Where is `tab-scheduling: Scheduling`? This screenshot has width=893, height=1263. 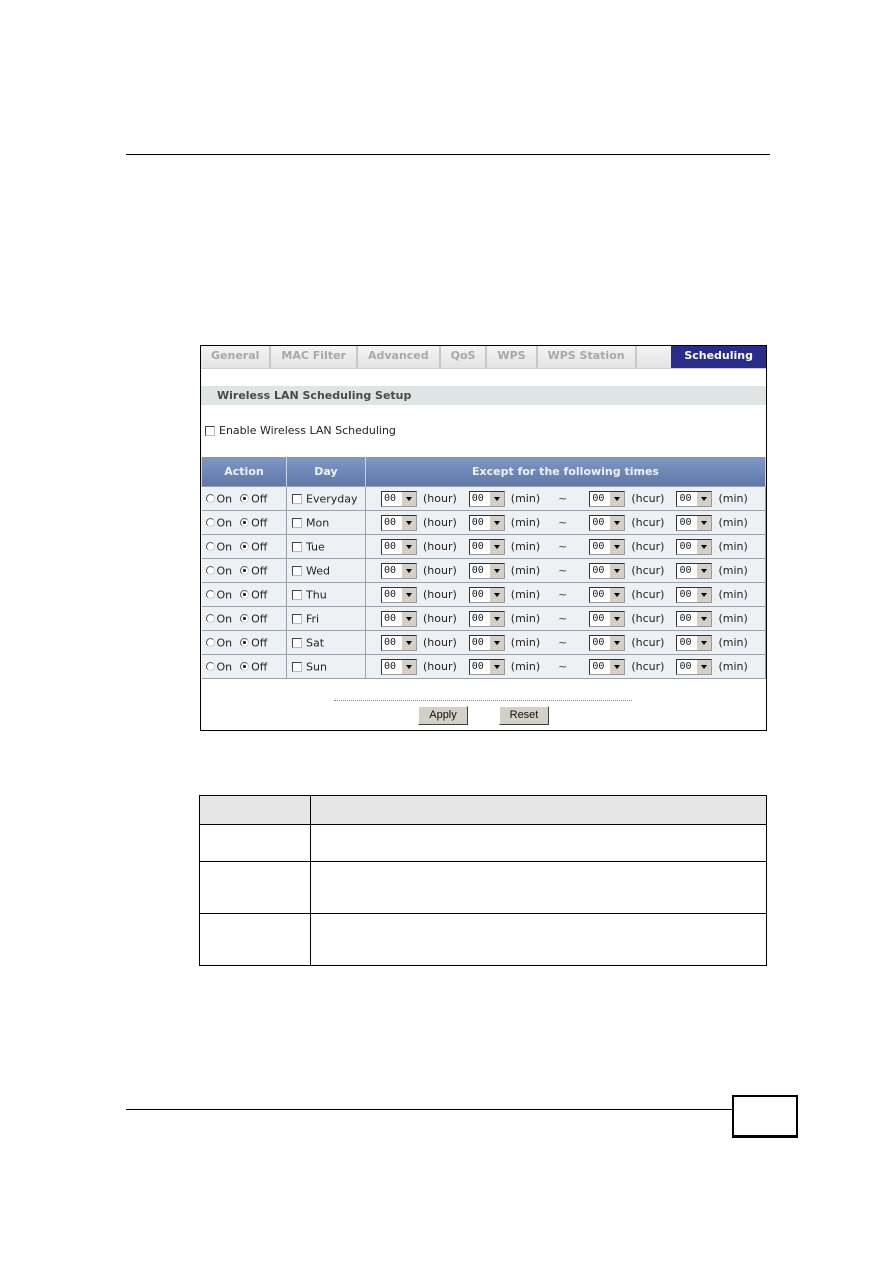
tab-scheduling: Scheduling is located at coordinates (718, 357).